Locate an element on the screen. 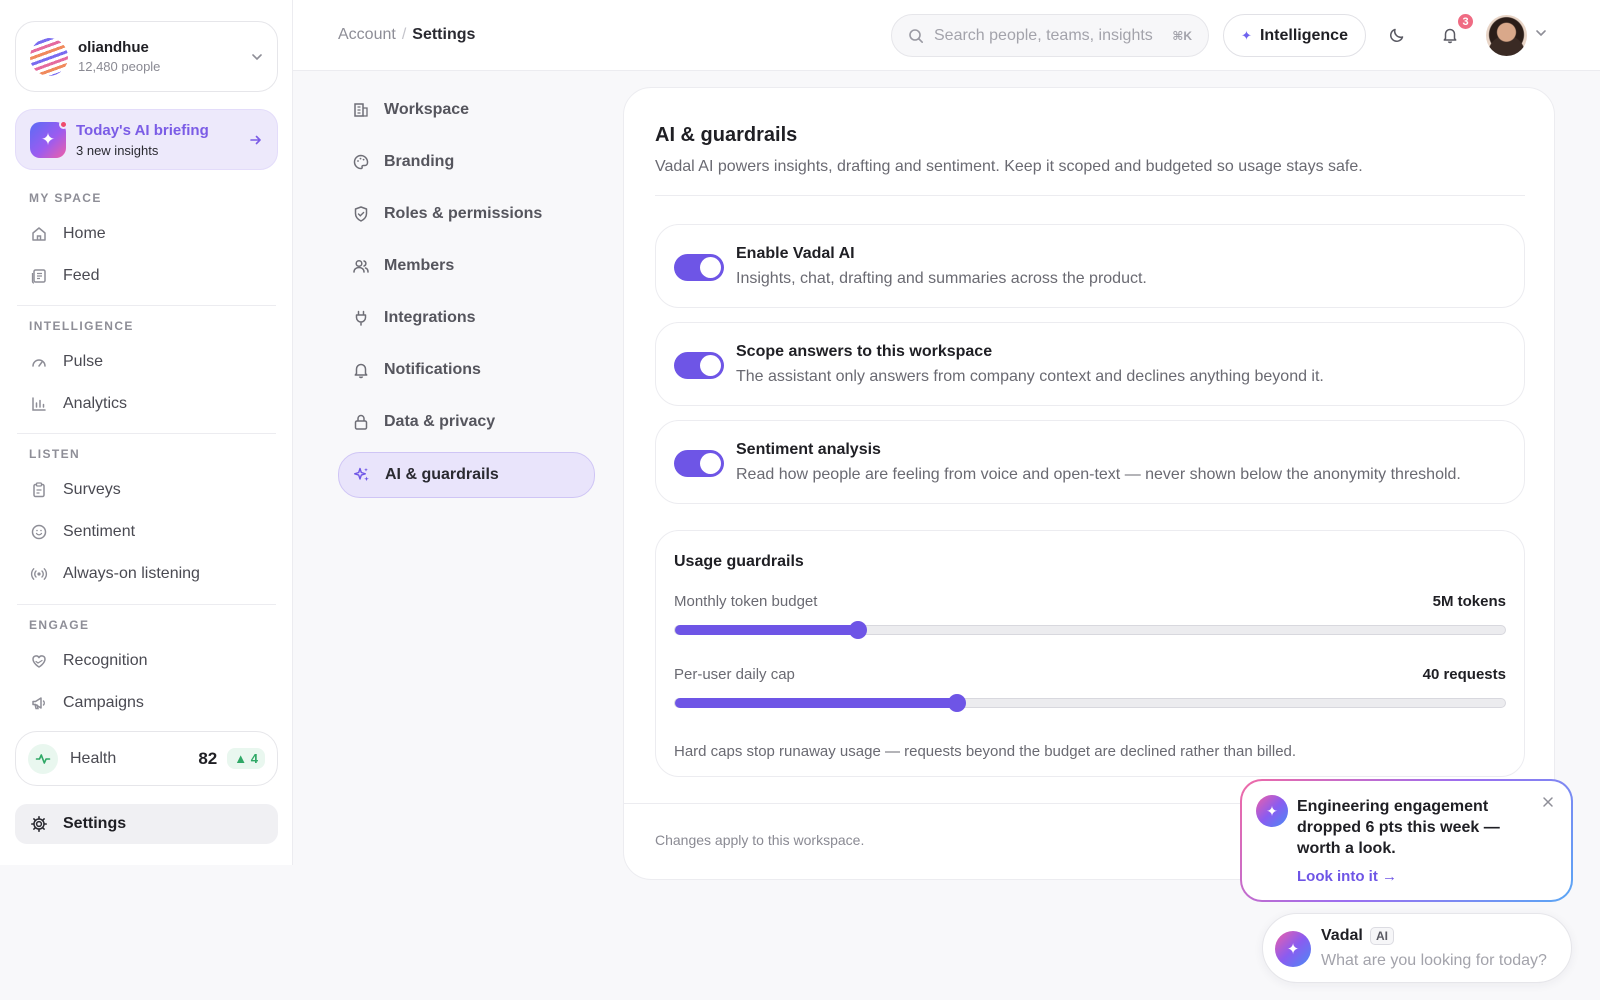 This screenshot has height=1000, width=1600. breadcrumb-parent: Account is located at coordinates (367, 34).